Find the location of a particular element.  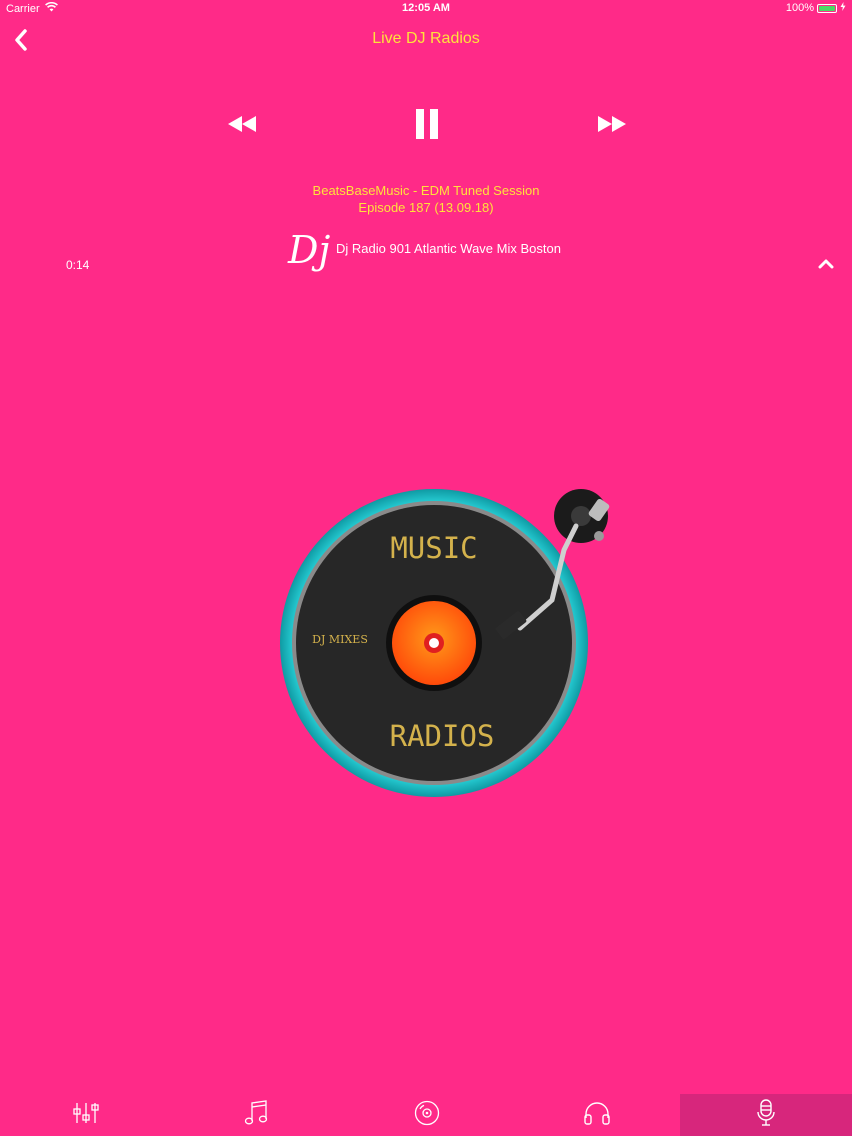

station-row: Dj Dj Radio 901 Atlantic Wave Mix Boston is located at coordinates (424, 250).